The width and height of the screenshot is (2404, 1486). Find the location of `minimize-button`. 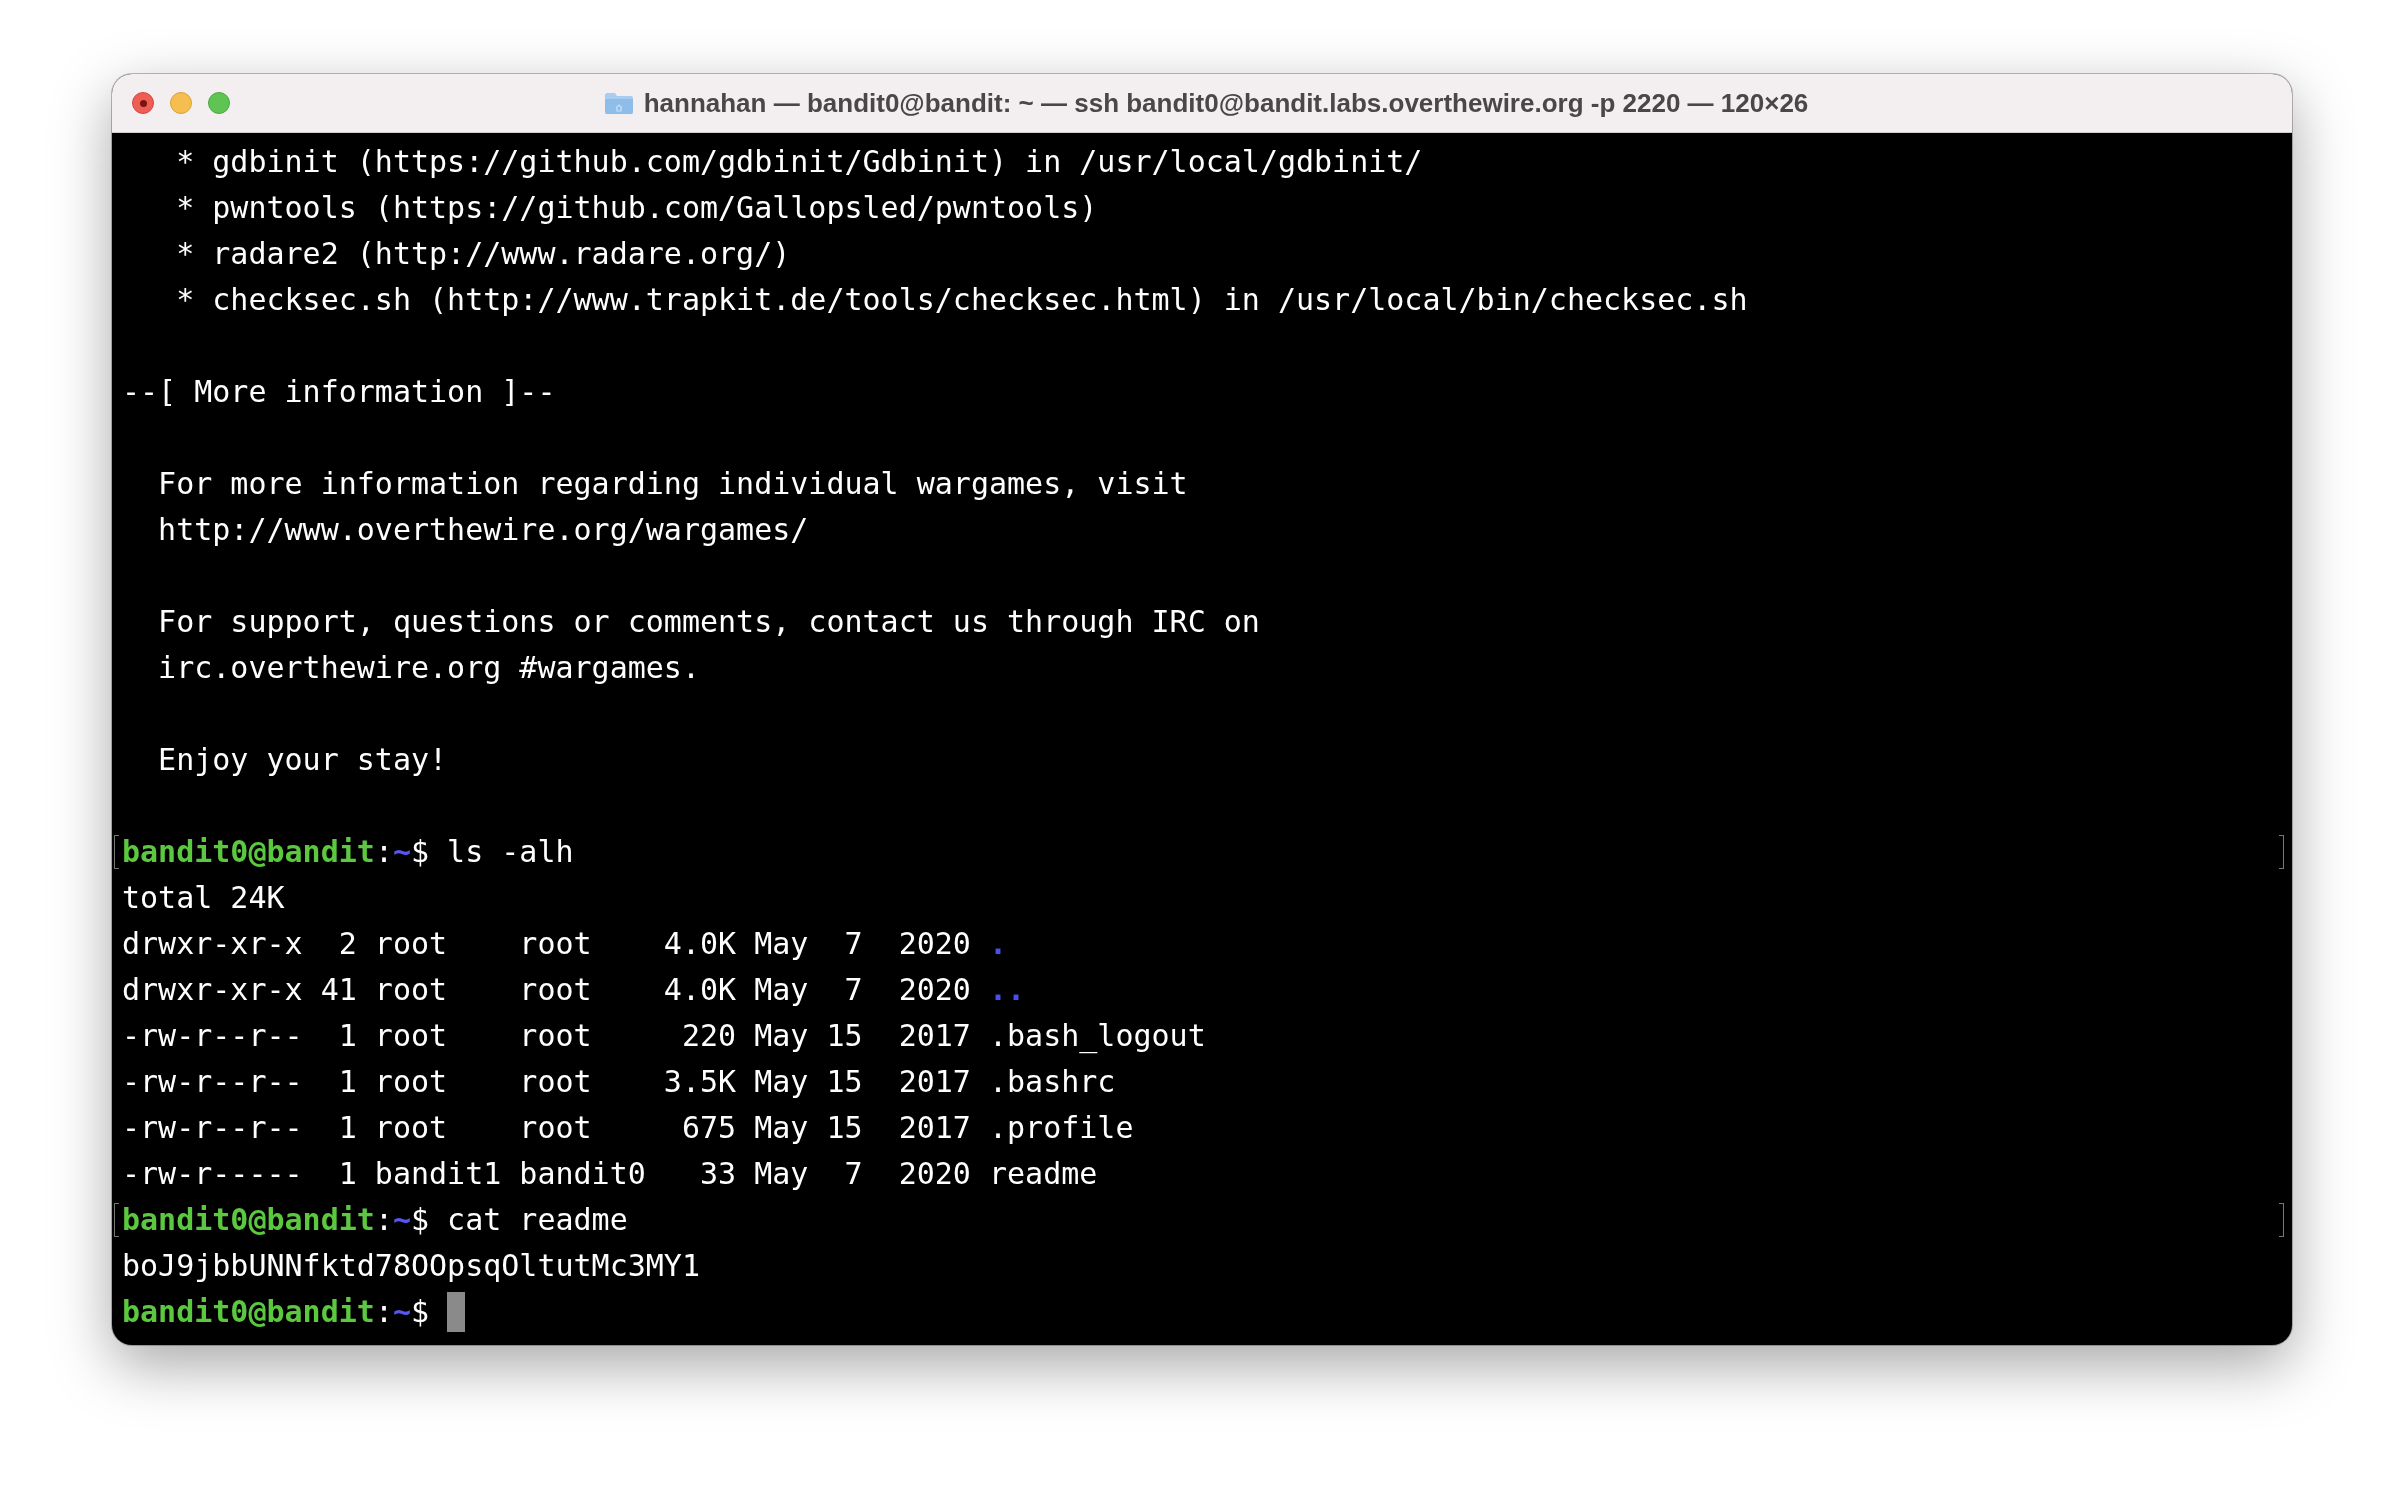

minimize-button is located at coordinates (181, 103).